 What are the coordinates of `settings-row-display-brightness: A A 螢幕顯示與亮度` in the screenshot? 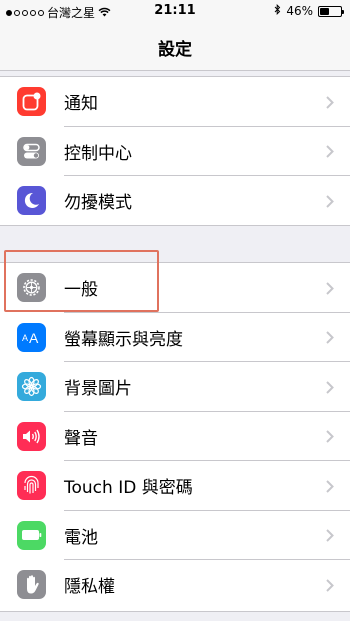 It's located at (175, 337).